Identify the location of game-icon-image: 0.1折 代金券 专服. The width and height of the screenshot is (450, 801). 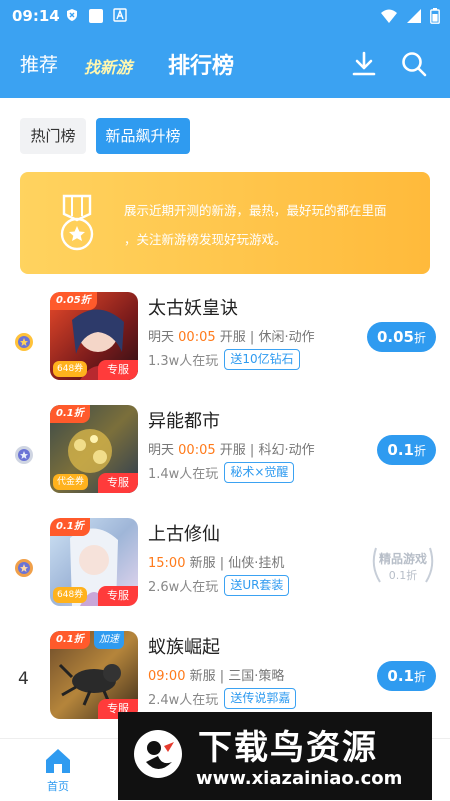
(94, 449).